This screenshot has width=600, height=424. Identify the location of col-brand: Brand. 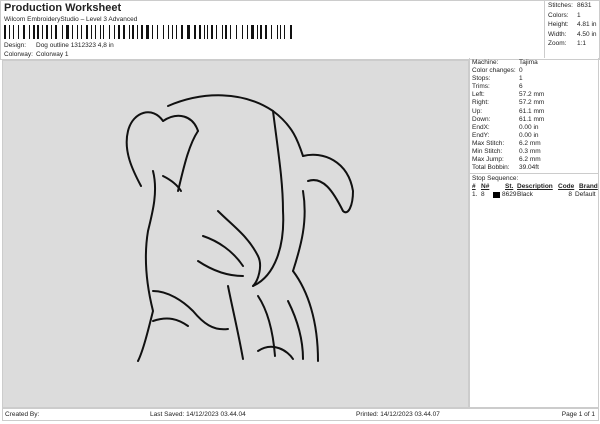
(588, 187).